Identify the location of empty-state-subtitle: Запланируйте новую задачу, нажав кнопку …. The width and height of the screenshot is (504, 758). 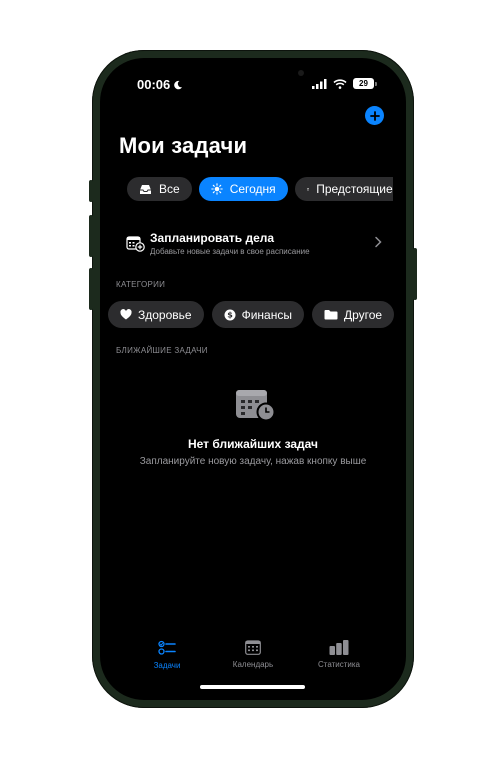
(253, 461).